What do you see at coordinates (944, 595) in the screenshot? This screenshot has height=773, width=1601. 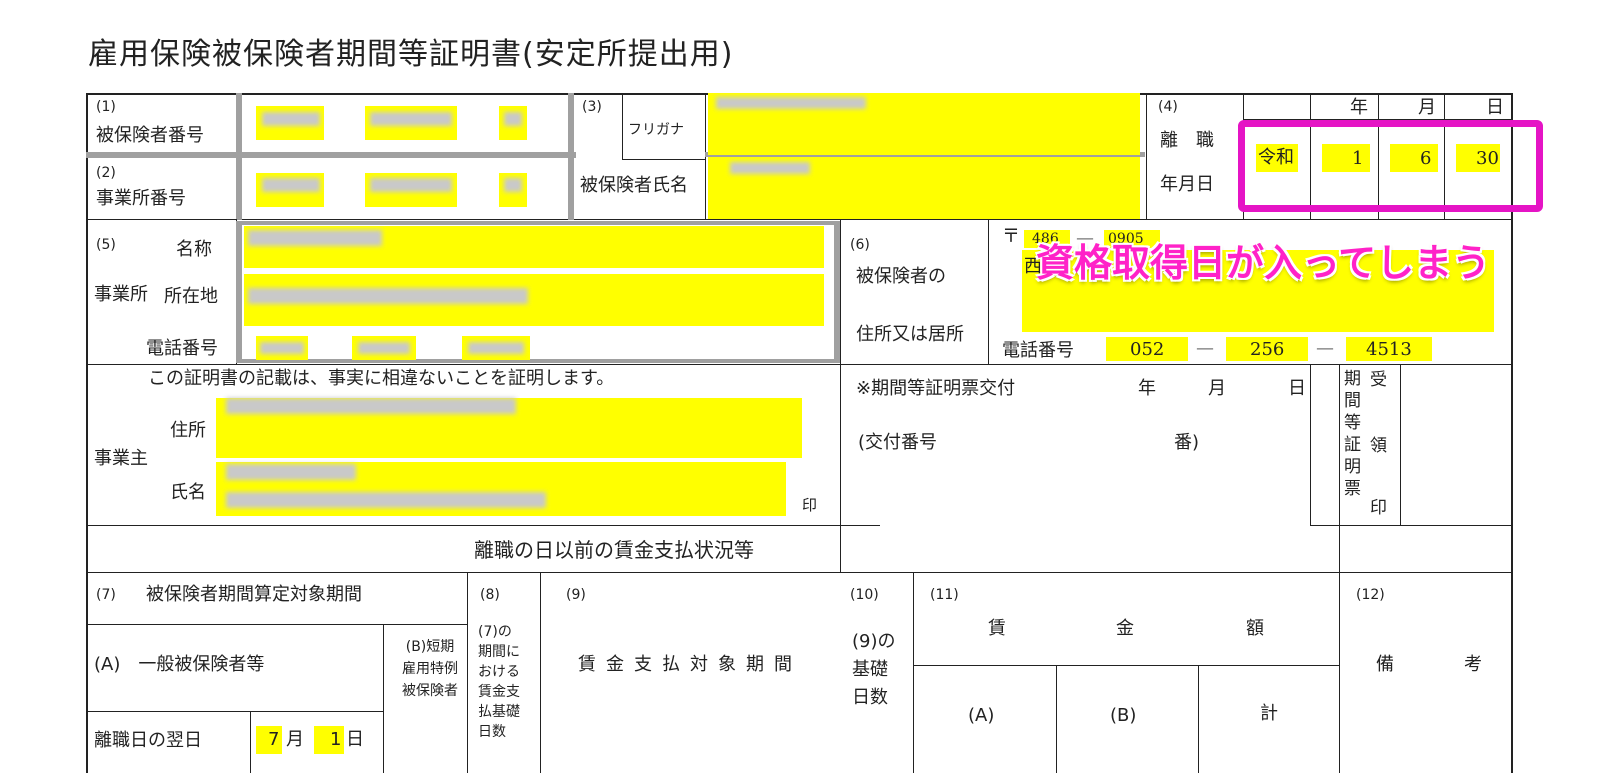 I see `f11-num: (11)` at bounding box center [944, 595].